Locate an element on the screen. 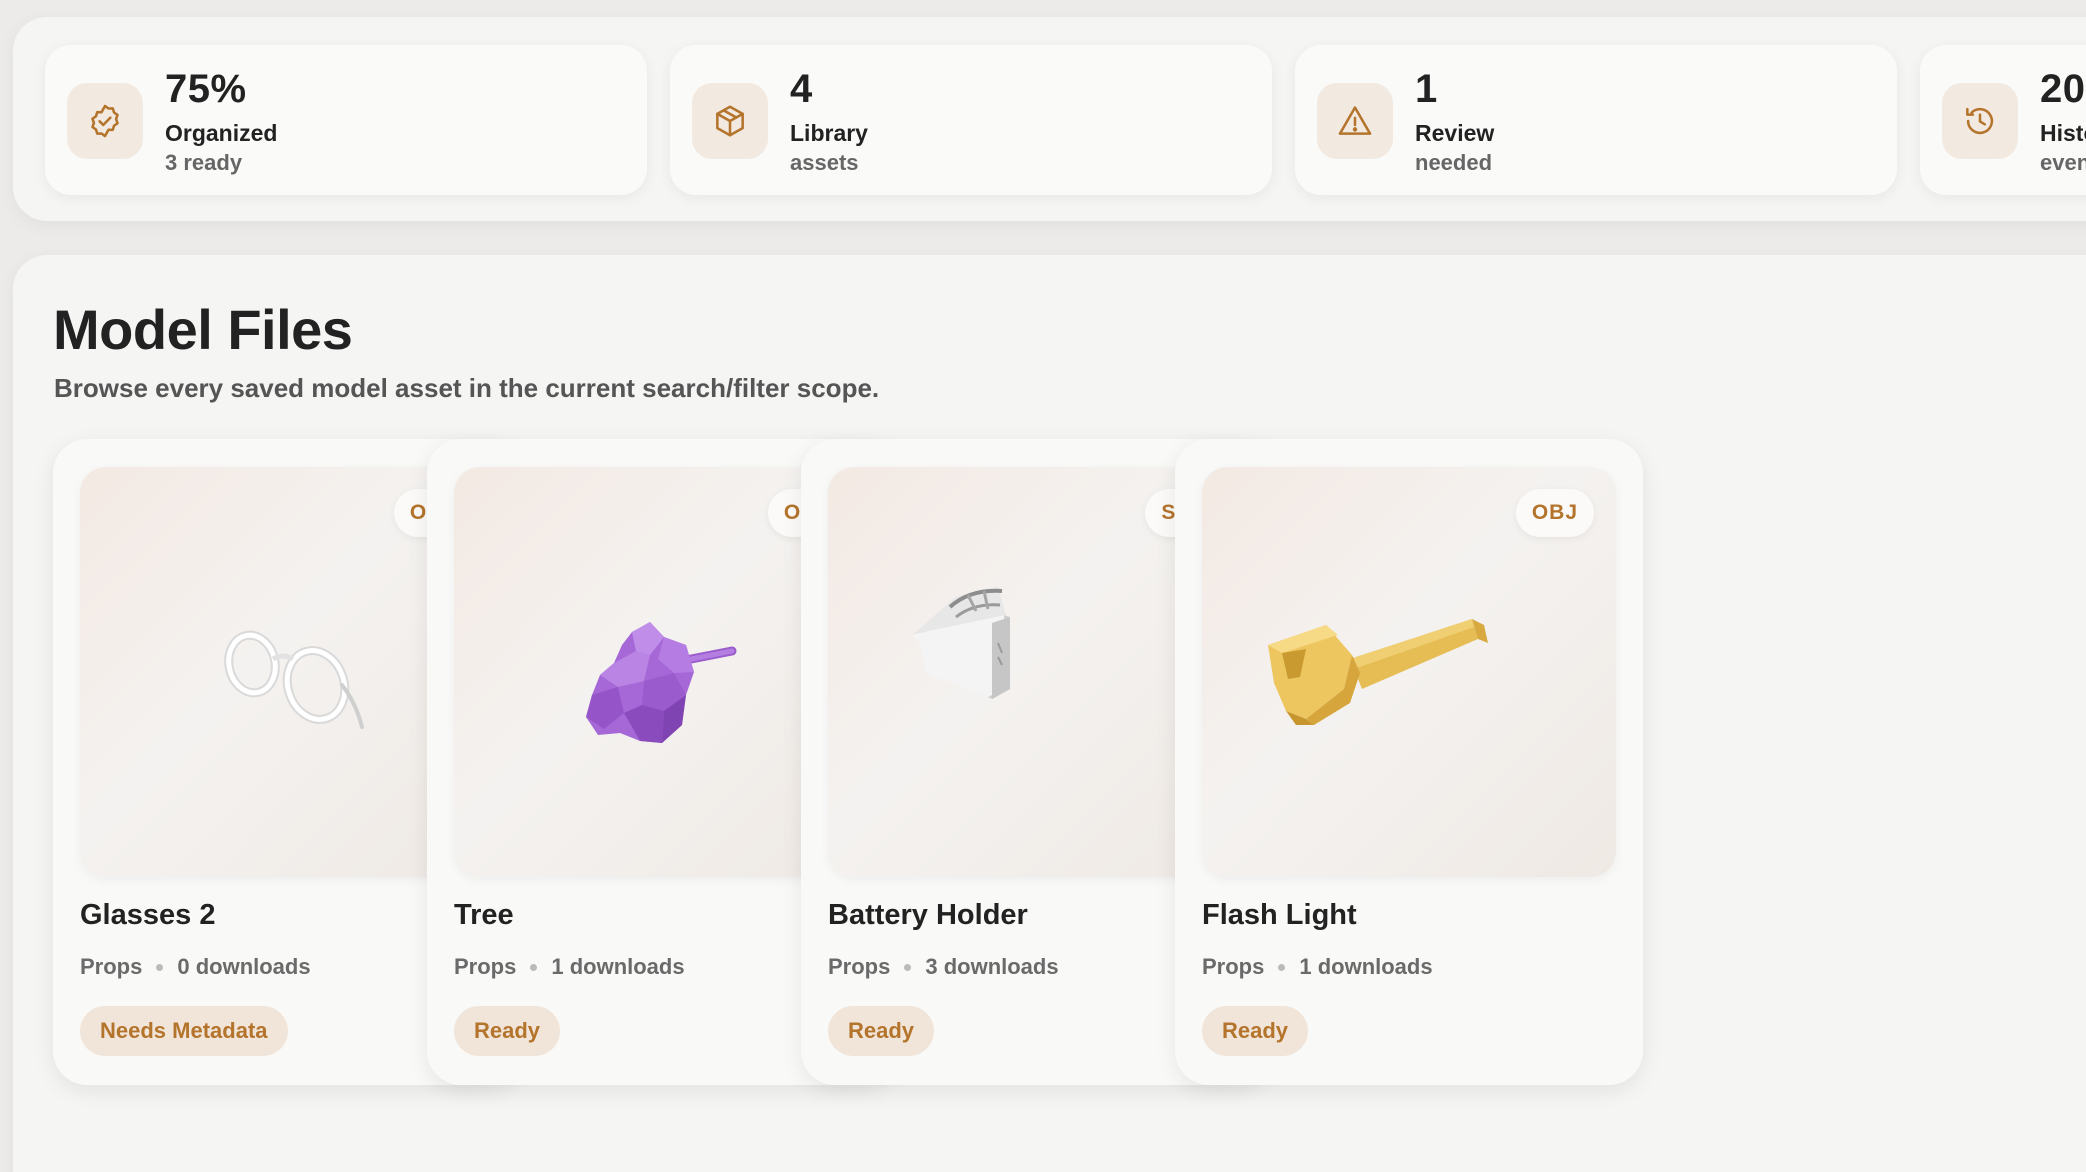  model-name: Tree is located at coordinates (484, 915).